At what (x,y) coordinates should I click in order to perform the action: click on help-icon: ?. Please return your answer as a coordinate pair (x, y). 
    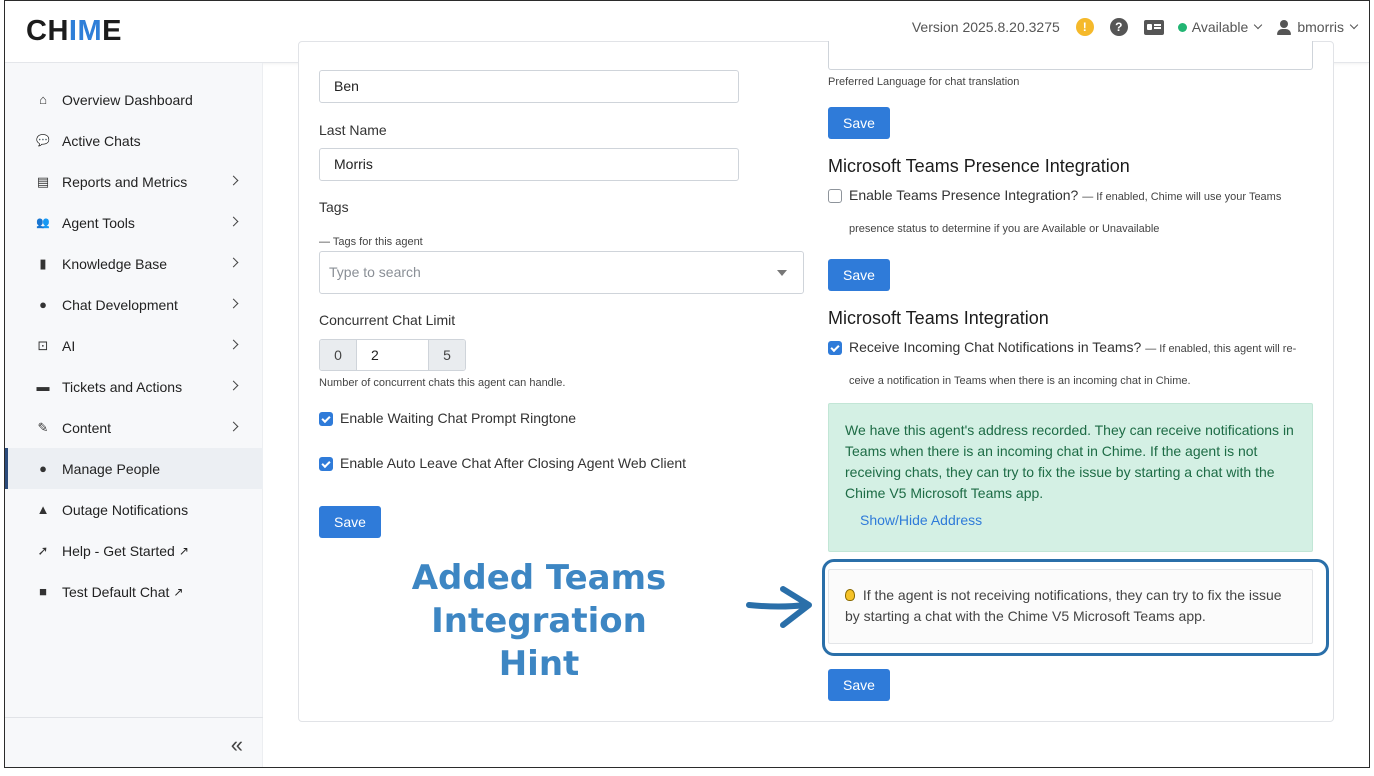
    Looking at the image, I should click on (1118, 27).